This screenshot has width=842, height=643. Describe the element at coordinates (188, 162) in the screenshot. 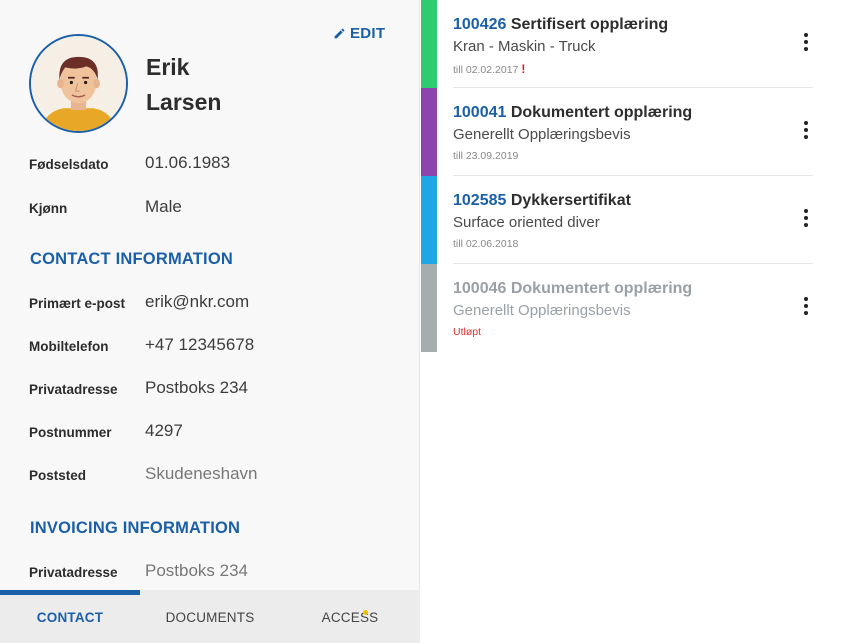

I see `field-value: 01.06.1983` at that location.